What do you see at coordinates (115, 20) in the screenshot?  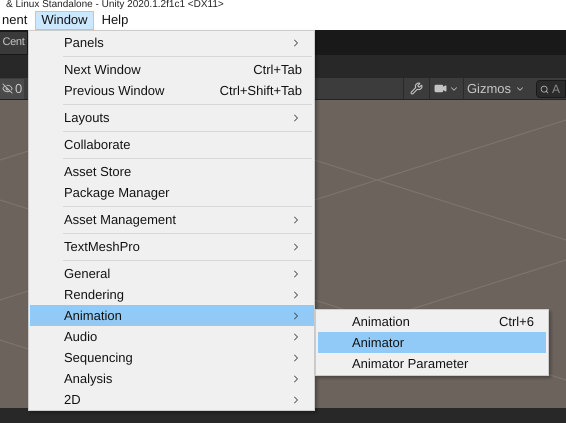 I see `menu-bar-item: Help` at bounding box center [115, 20].